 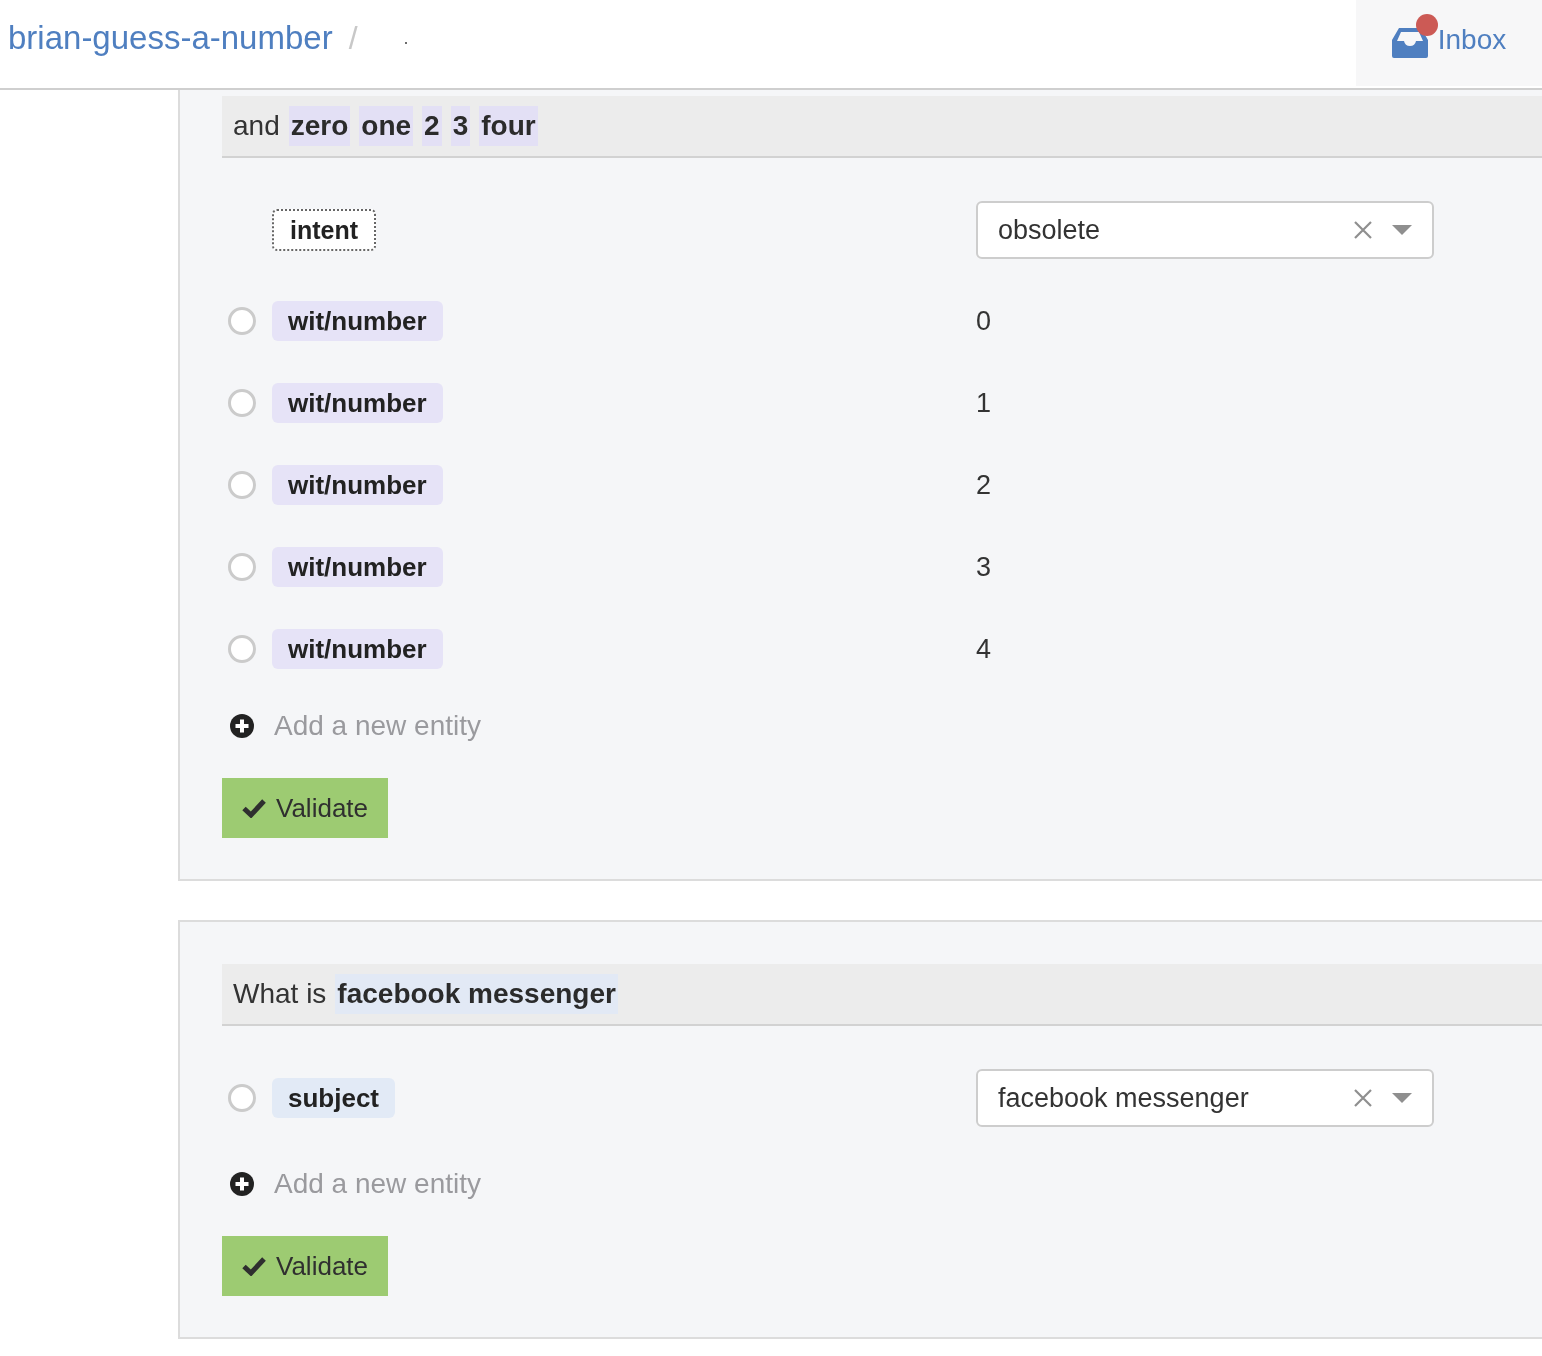 What do you see at coordinates (984, 403) in the screenshot?
I see `entity-value: 1` at bounding box center [984, 403].